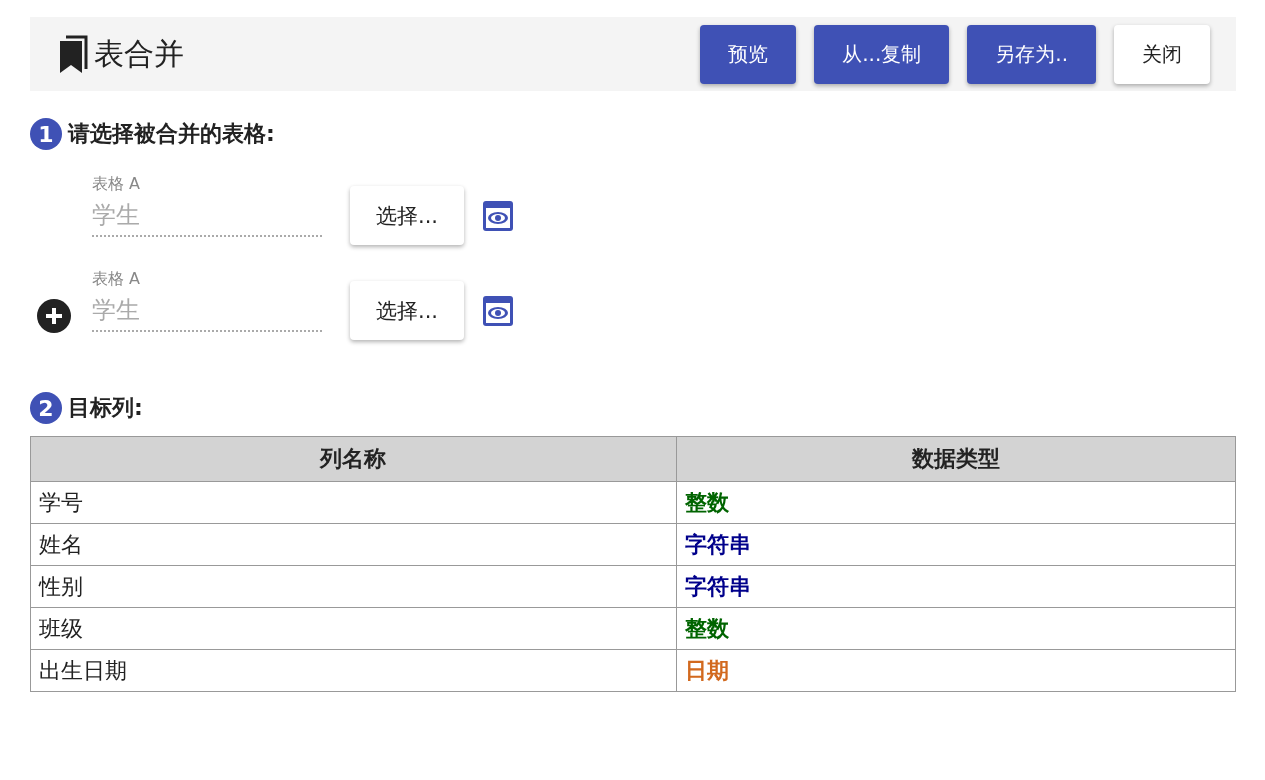 The height and width of the screenshot is (780, 1265). I want to click on table-cell: 班级, so click(353, 628).